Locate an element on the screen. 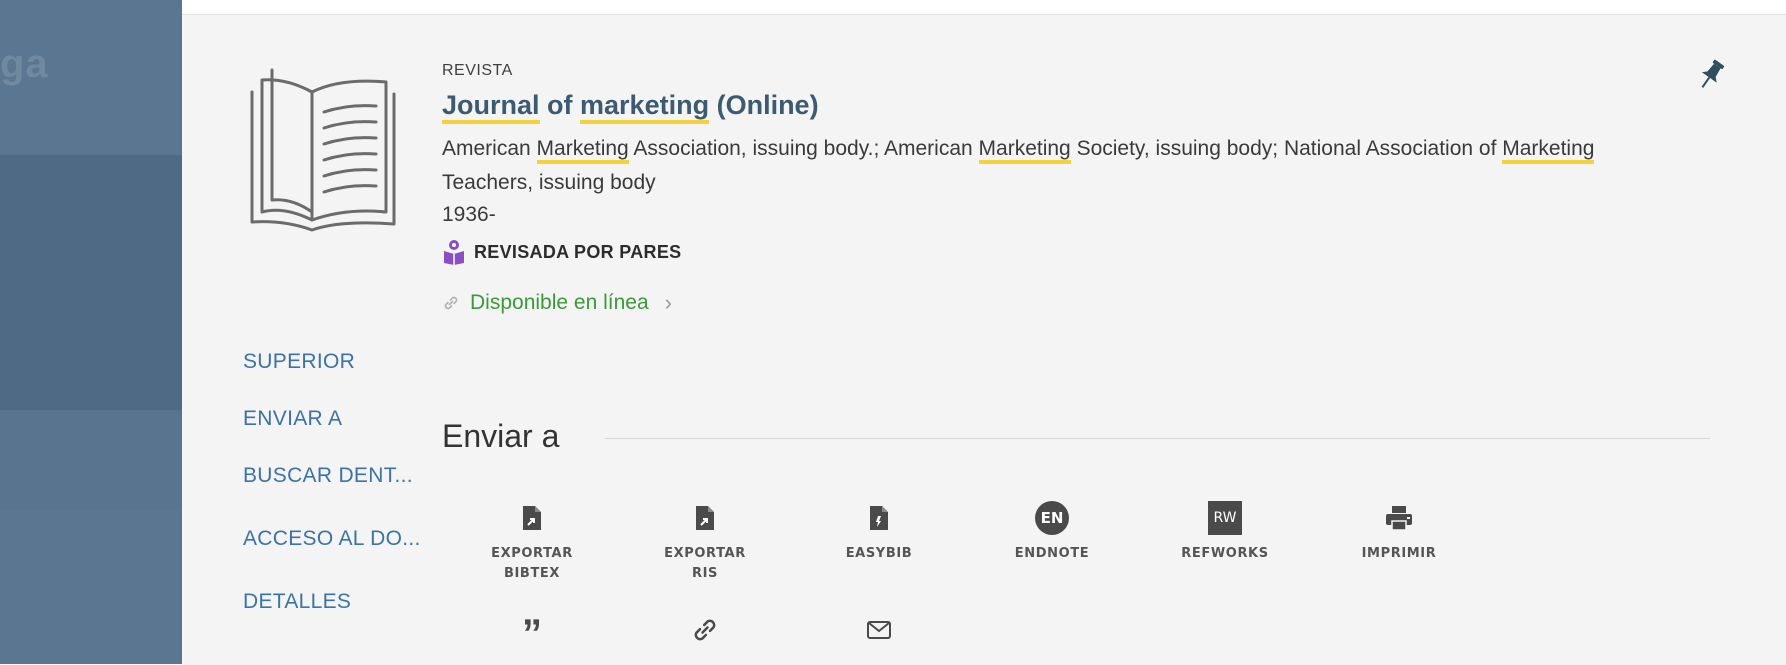 The width and height of the screenshot is (1786, 665). title-text: of is located at coordinates (560, 105).